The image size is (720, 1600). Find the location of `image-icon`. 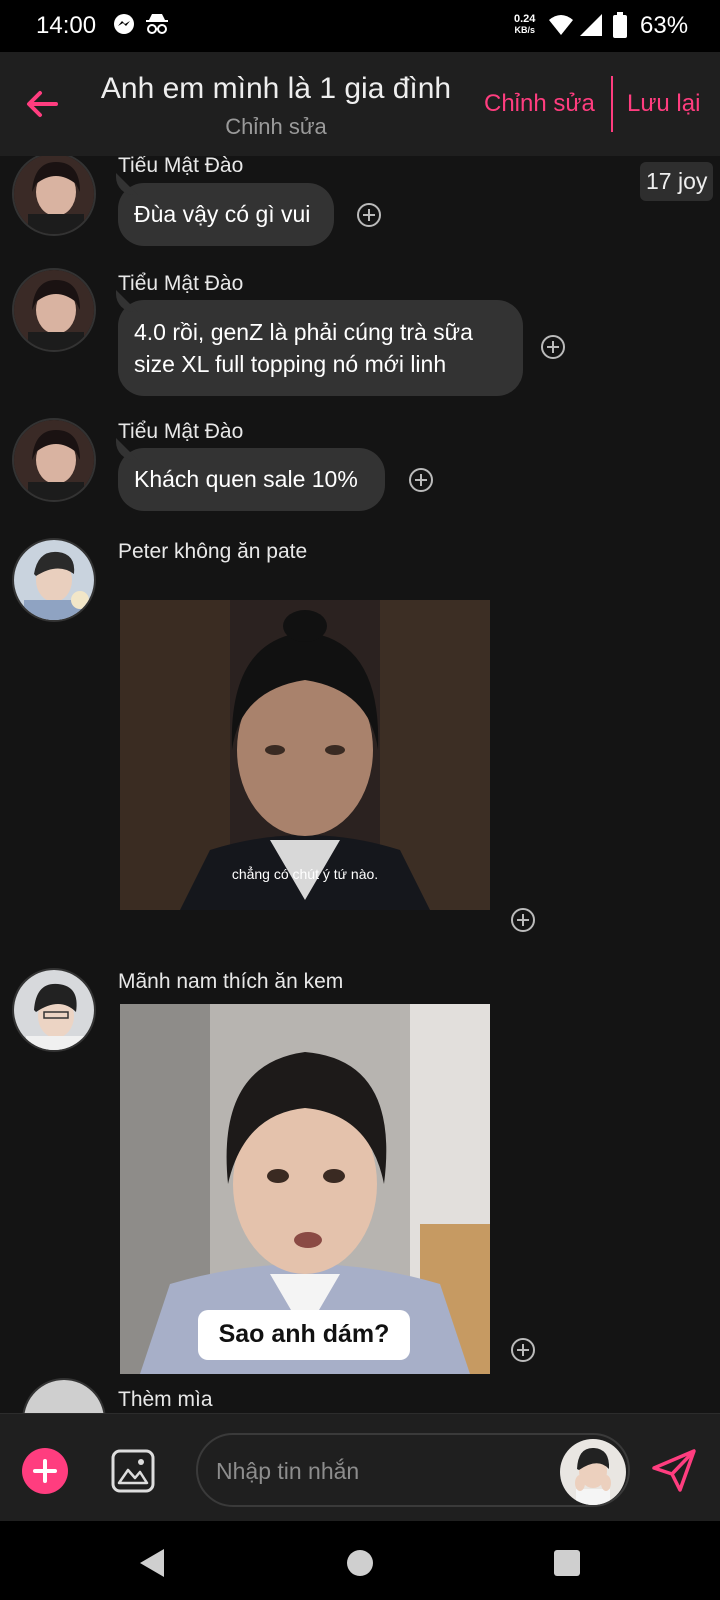

image-icon is located at coordinates (133, 1471).